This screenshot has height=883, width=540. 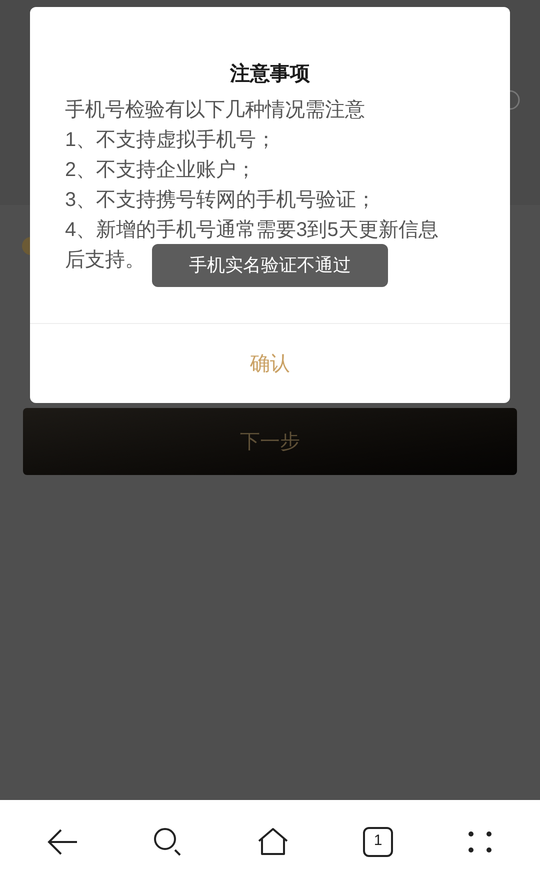 I want to click on dialog-text: 2、不支持企业账户；, so click(x=160, y=170).